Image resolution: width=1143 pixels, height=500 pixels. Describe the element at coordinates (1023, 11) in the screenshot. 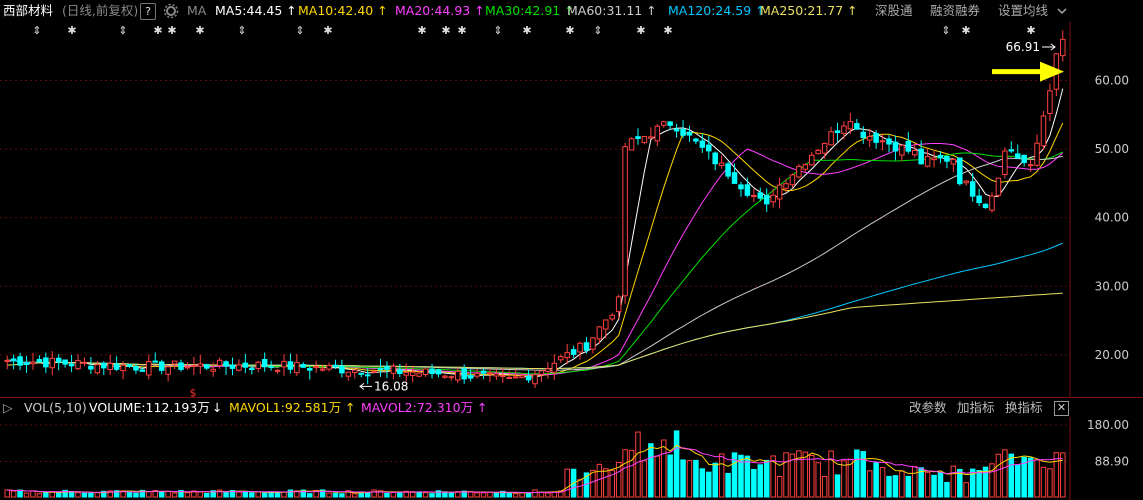

I see `ma-settings-link: 设置均线` at that location.